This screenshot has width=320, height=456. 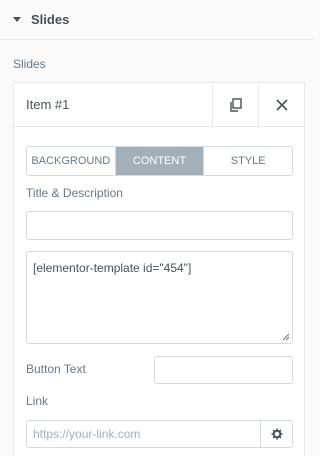 What do you see at coordinates (29, 64) in the screenshot?
I see `repeater-label: Slides` at bounding box center [29, 64].